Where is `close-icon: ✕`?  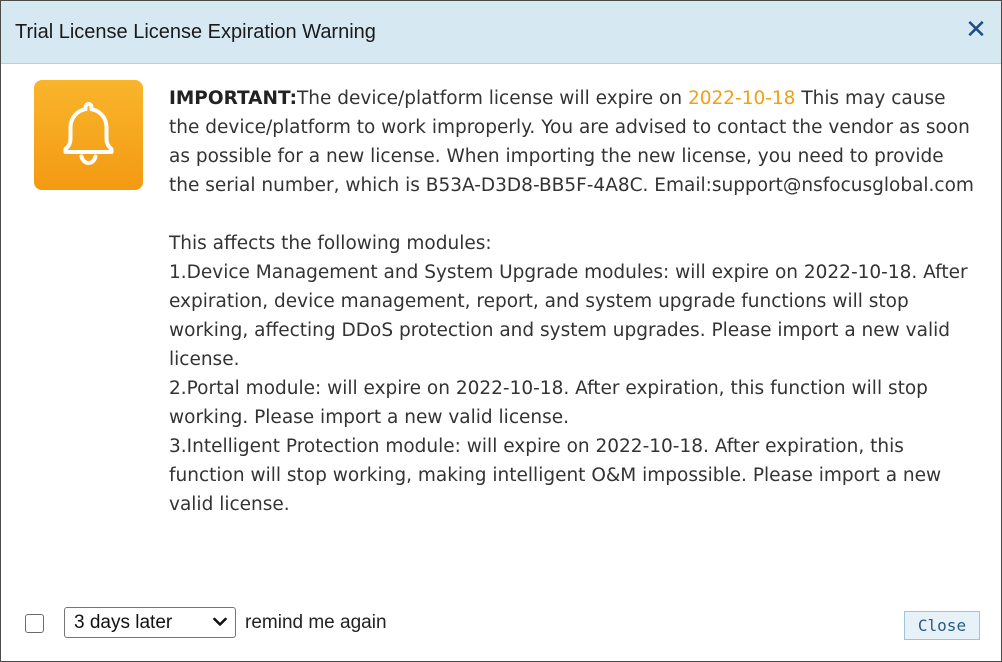 close-icon: ✕ is located at coordinates (976, 30).